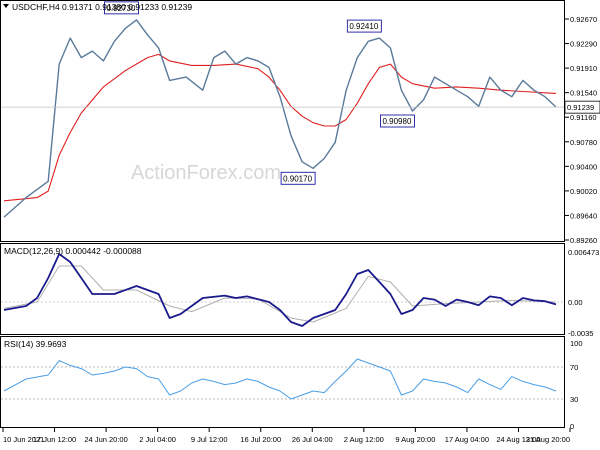 The height and width of the screenshot is (450, 600). What do you see at coordinates (583, 44) in the screenshot?
I see `price-tick-label: 0.92290` at bounding box center [583, 44].